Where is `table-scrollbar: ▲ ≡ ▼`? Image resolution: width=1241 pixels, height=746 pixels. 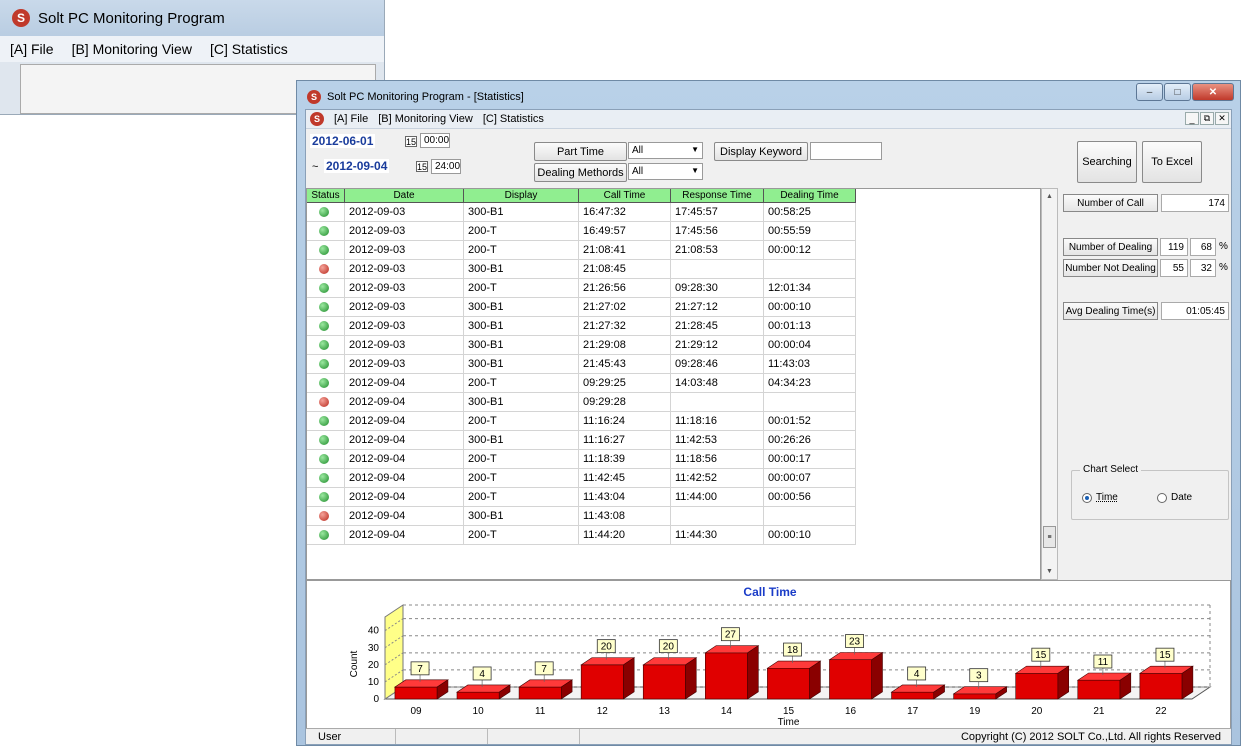
table-scrollbar: ▲ ≡ ▼ is located at coordinates (1049, 384).